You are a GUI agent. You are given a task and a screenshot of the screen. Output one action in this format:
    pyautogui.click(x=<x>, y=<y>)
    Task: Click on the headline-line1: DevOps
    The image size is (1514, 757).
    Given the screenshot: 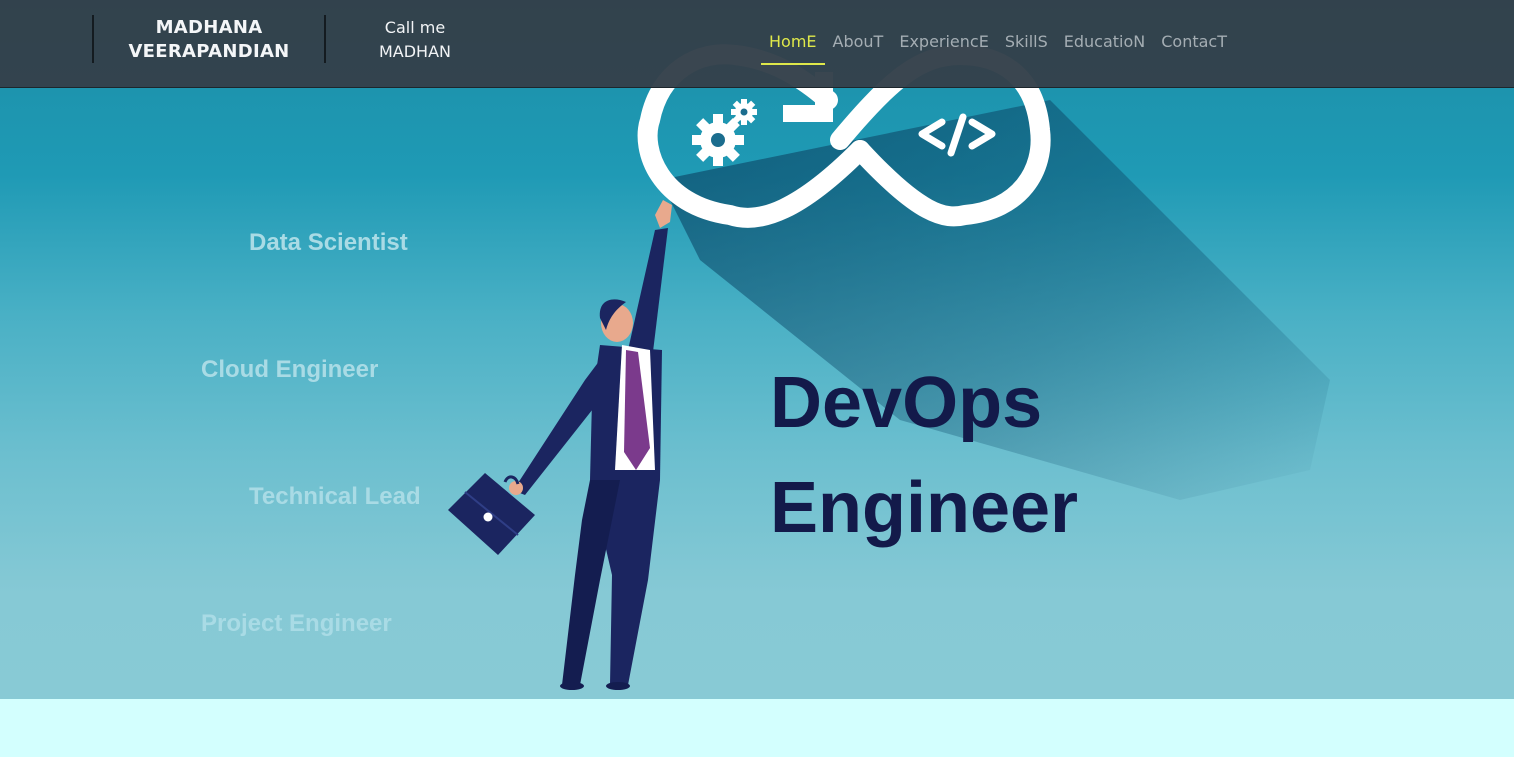 What is the action you would take?
    pyautogui.click(x=906, y=403)
    